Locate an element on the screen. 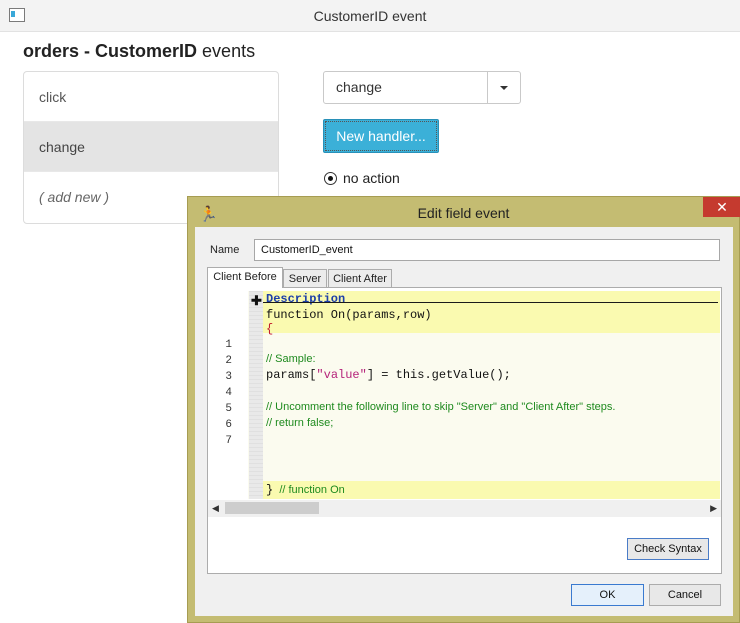  close-icon: ✕ is located at coordinates (722, 207).